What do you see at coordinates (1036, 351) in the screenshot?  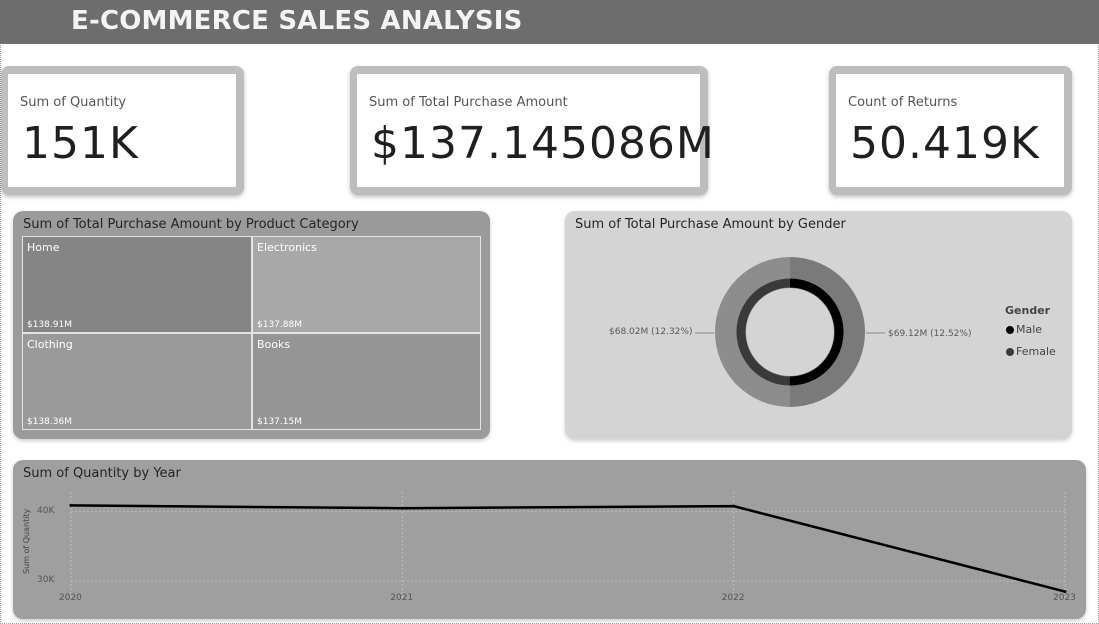 I see `legend-label: Female` at bounding box center [1036, 351].